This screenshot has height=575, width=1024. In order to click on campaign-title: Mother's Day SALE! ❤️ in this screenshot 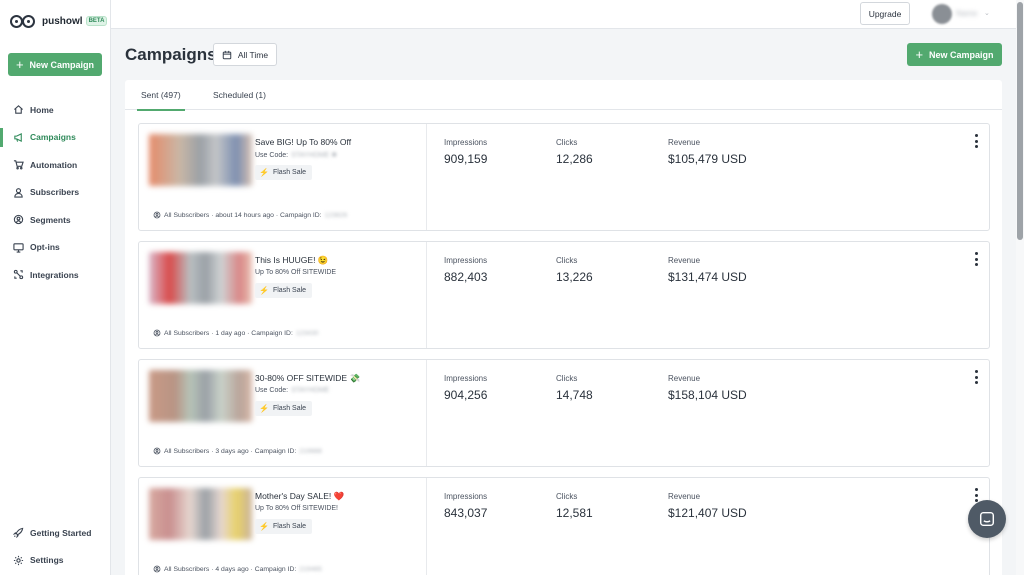, I will do `click(300, 496)`.